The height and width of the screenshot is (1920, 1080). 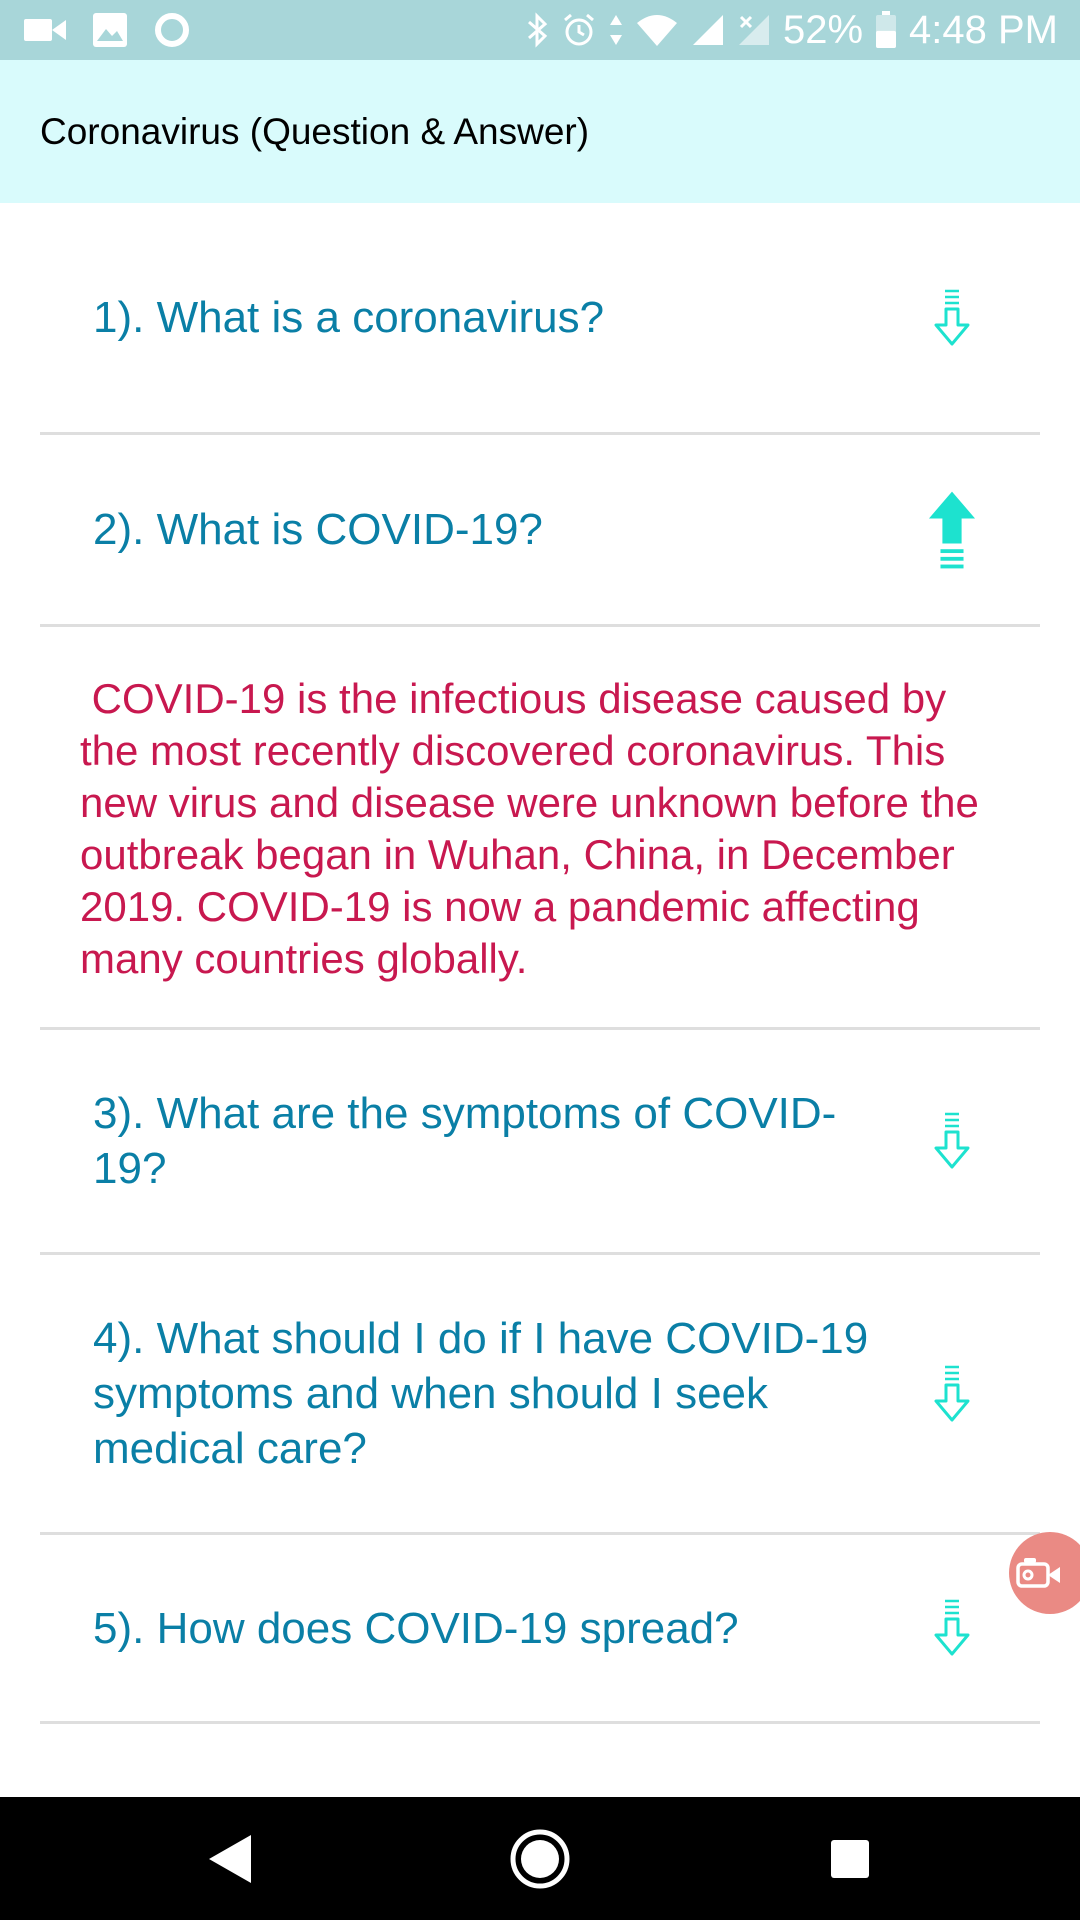 I want to click on home-icon, so click(x=540, y=1858).